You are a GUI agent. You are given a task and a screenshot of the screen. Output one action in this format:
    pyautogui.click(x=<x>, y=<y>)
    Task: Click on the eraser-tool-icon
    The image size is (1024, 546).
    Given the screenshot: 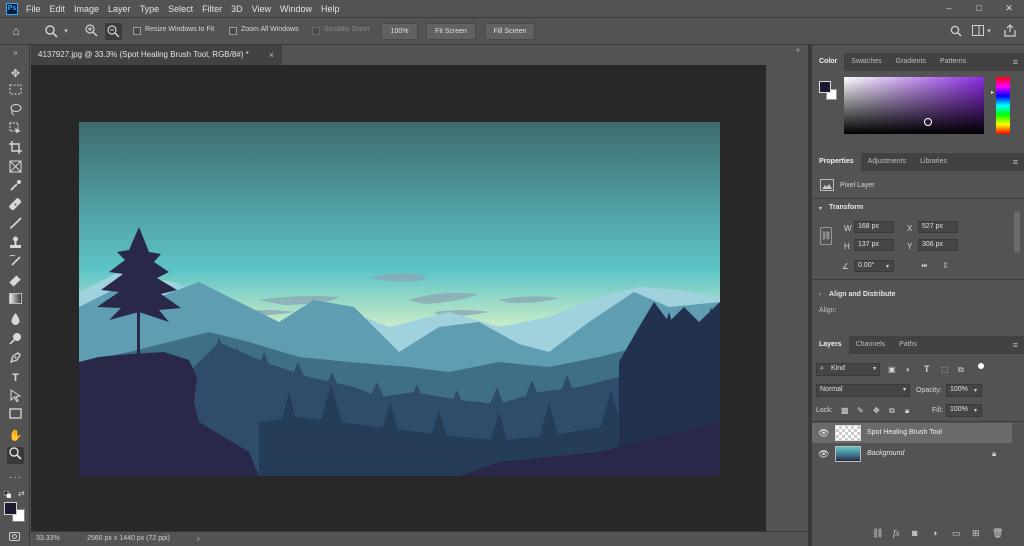 What is the action you would take?
    pyautogui.click(x=15, y=282)
    